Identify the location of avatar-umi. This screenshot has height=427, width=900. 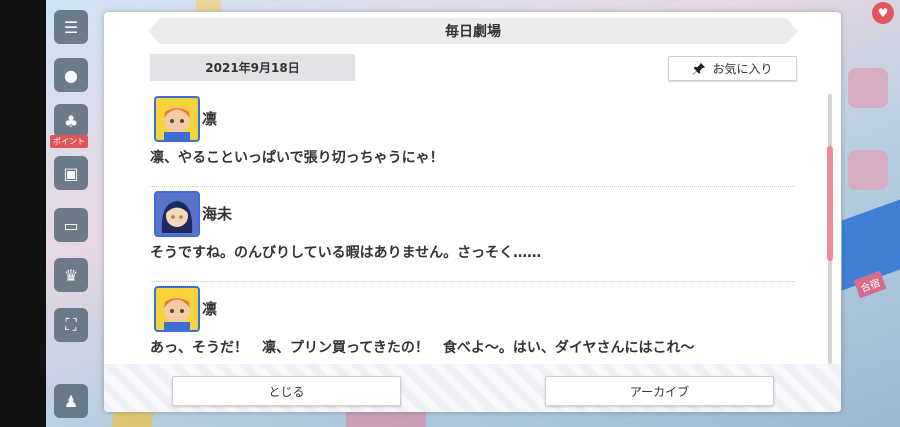
(177, 214).